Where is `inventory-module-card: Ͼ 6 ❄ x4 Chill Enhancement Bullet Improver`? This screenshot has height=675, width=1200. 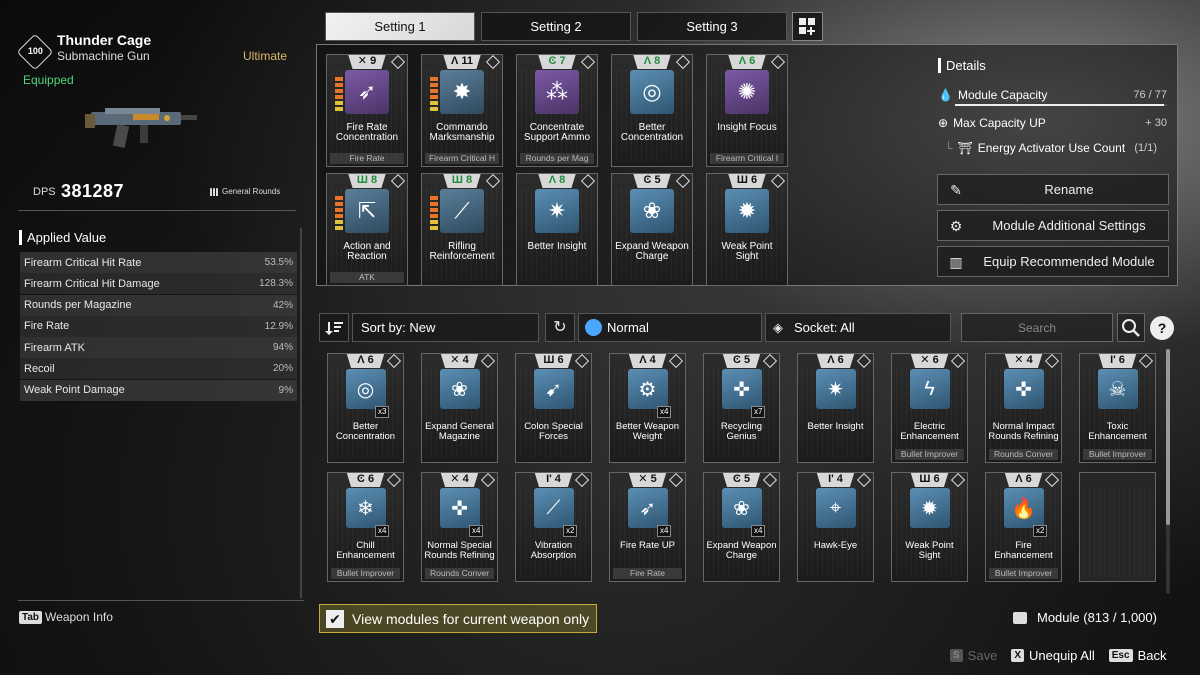
inventory-module-card: Ͼ 6 ❄ x4 Chill Enhancement Bullet Improver is located at coordinates (365, 527).